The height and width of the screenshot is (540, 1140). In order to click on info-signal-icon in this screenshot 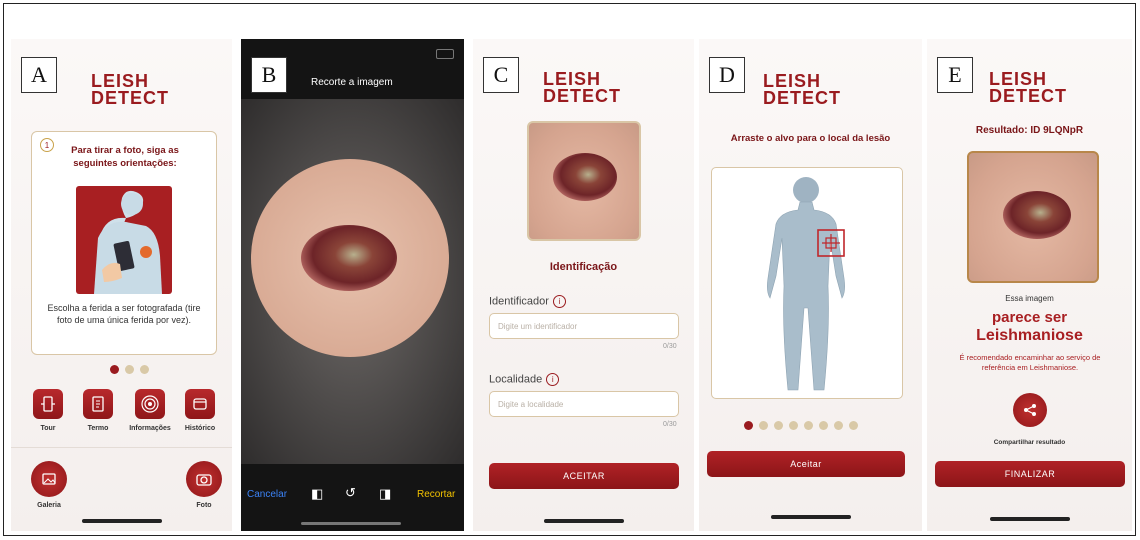, I will do `click(150, 404)`.